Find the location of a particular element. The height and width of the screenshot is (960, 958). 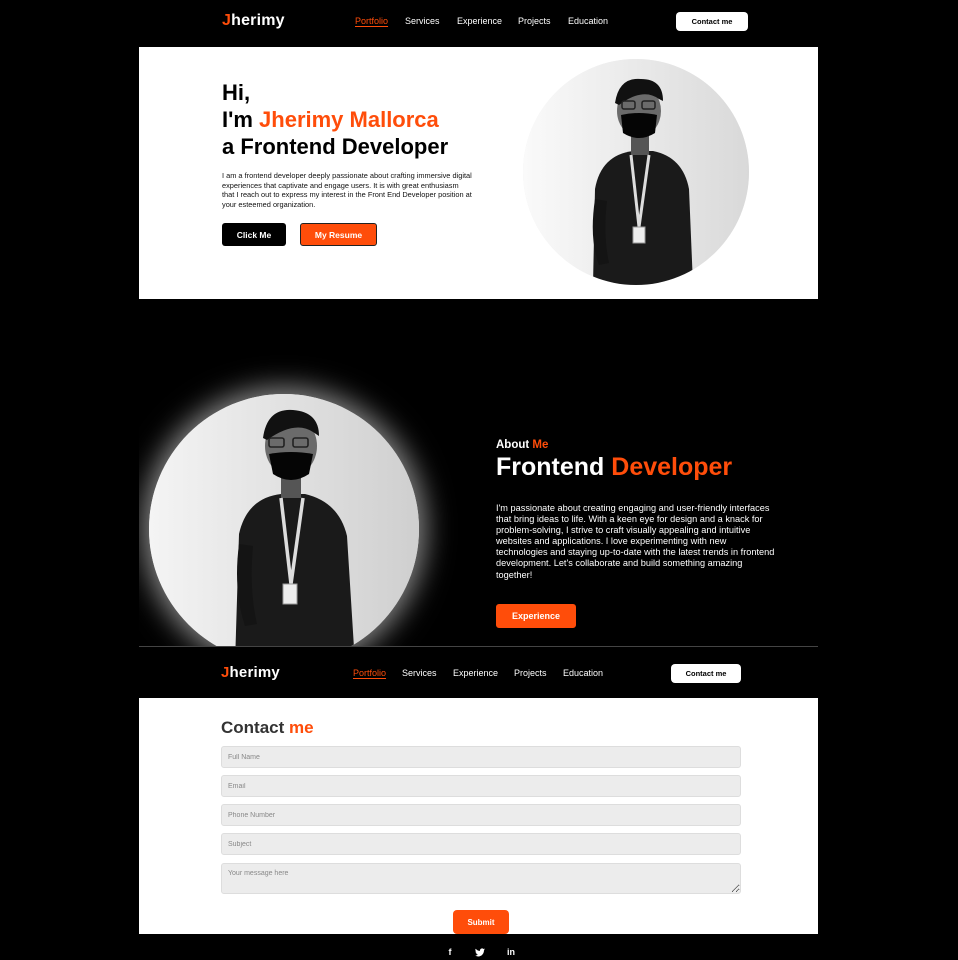

full-name-input is located at coordinates (481, 757).